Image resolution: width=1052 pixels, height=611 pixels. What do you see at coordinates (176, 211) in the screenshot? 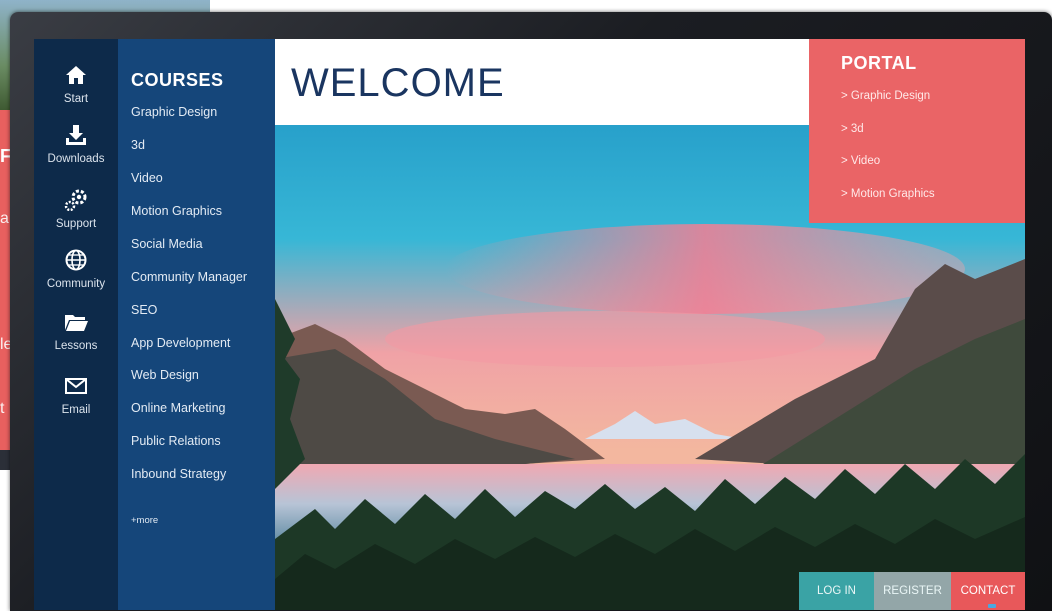
I see `course-link: Motion Graphics` at bounding box center [176, 211].